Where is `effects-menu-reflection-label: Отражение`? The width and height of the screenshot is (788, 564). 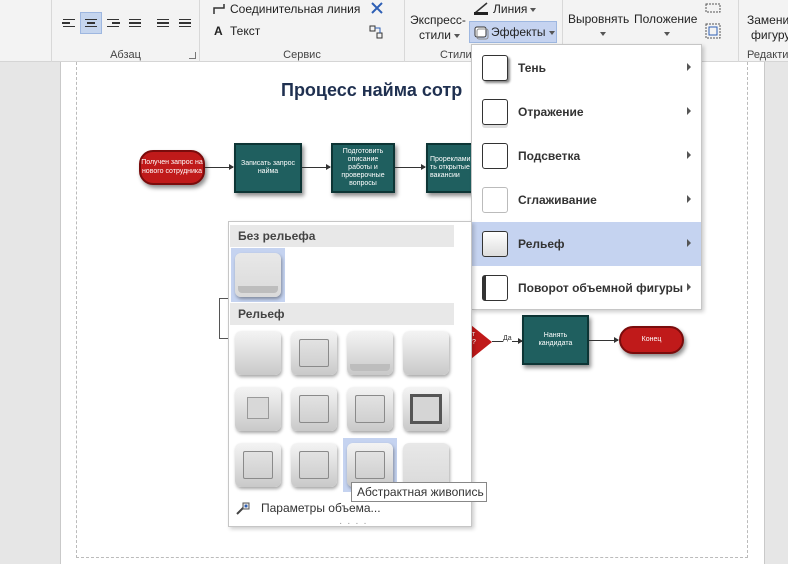
effects-menu-reflection-label: Отражение is located at coordinates (551, 112).